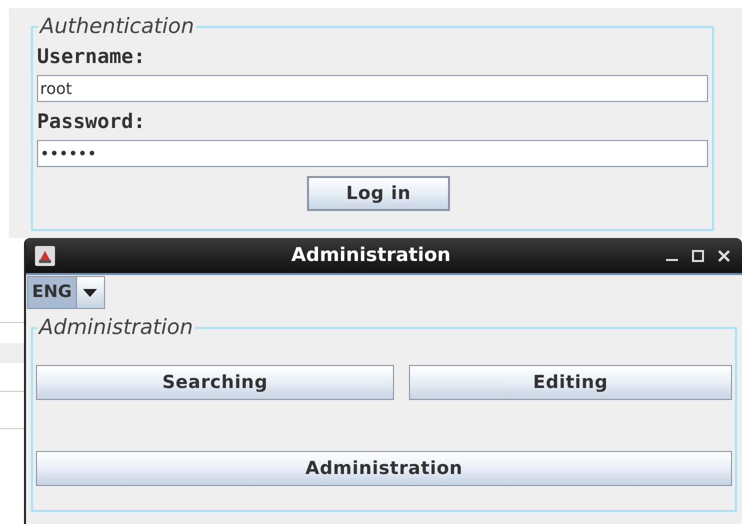 This screenshot has height=524, width=742. Describe the element at coordinates (384, 468) in the screenshot. I see `administration-button: Administration` at that location.